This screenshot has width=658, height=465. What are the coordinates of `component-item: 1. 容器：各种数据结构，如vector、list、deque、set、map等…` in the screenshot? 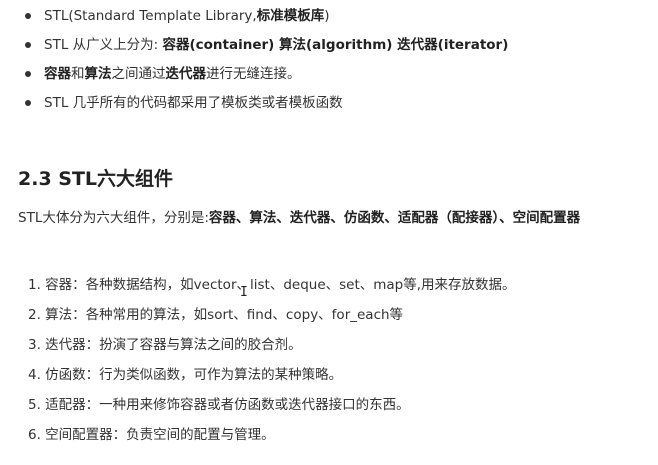 It's located at (272, 285).